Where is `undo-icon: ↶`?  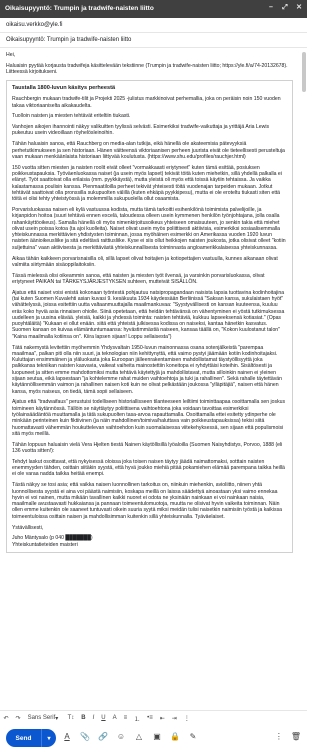 undo-icon: ↶ is located at coordinates (6, 718).